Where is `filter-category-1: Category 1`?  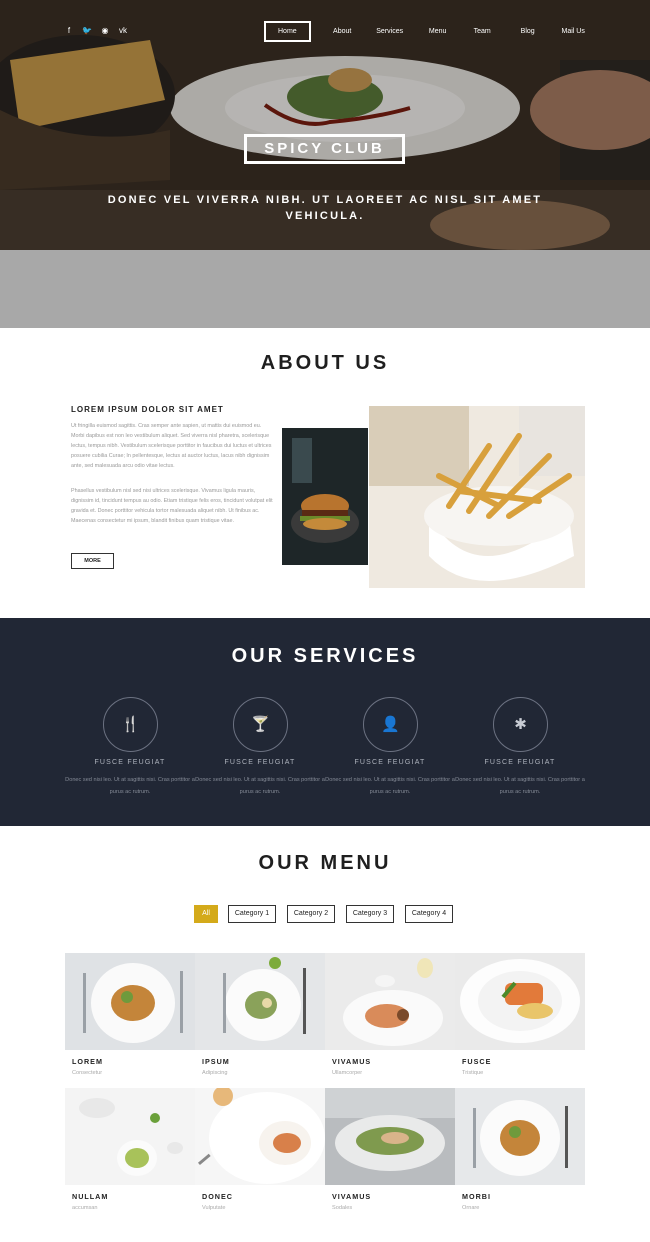
filter-category-1: Category 1 is located at coordinates (252, 914).